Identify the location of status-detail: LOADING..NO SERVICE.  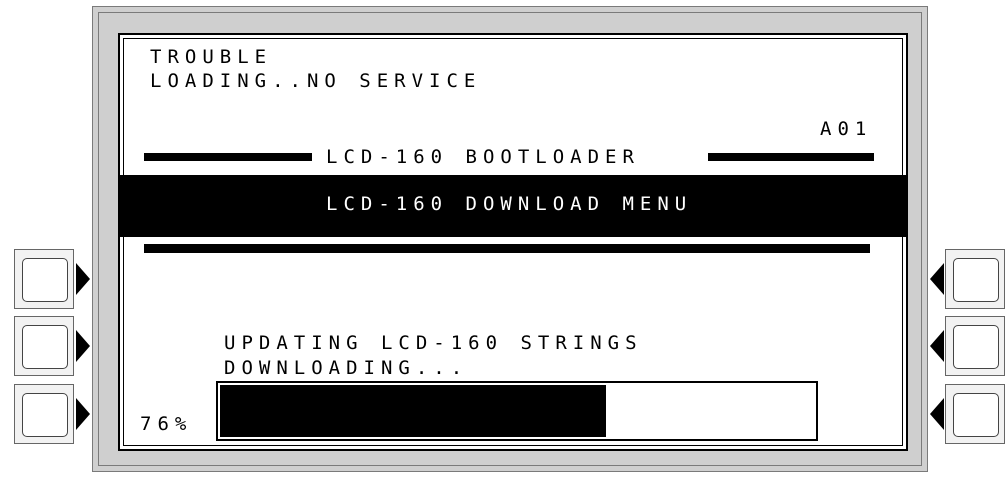
(316, 81).